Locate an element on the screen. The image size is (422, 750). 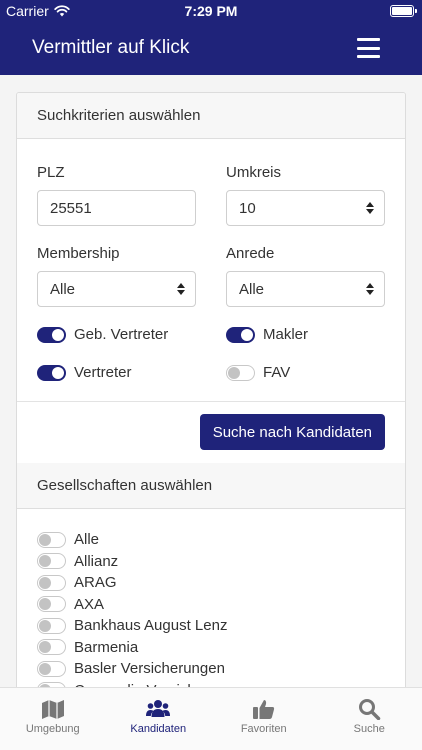
radius-value: 10 is located at coordinates (247, 208).